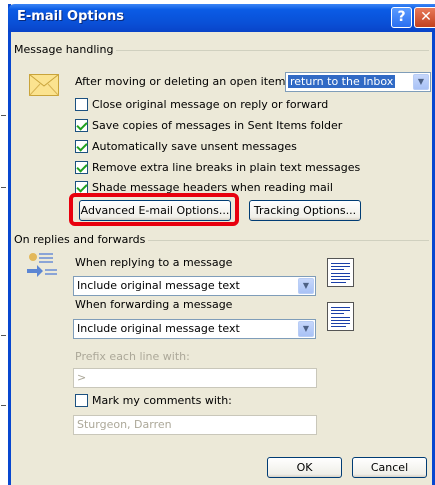  What do you see at coordinates (195, 378) in the screenshot?
I see `prefix-input: >` at bounding box center [195, 378].